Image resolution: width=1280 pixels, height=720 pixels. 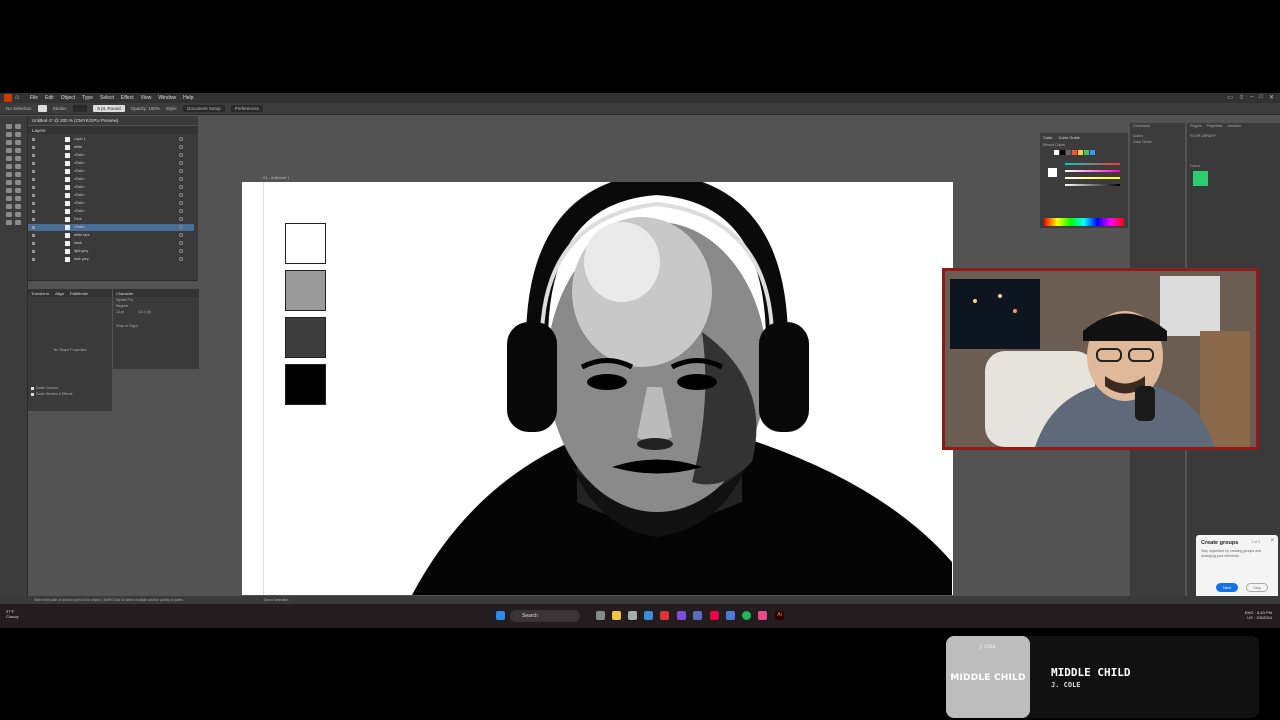 What do you see at coordinates (111, 251) in the screenshot?
I see `layer-row: light grey` at bounding box center [111, 251].